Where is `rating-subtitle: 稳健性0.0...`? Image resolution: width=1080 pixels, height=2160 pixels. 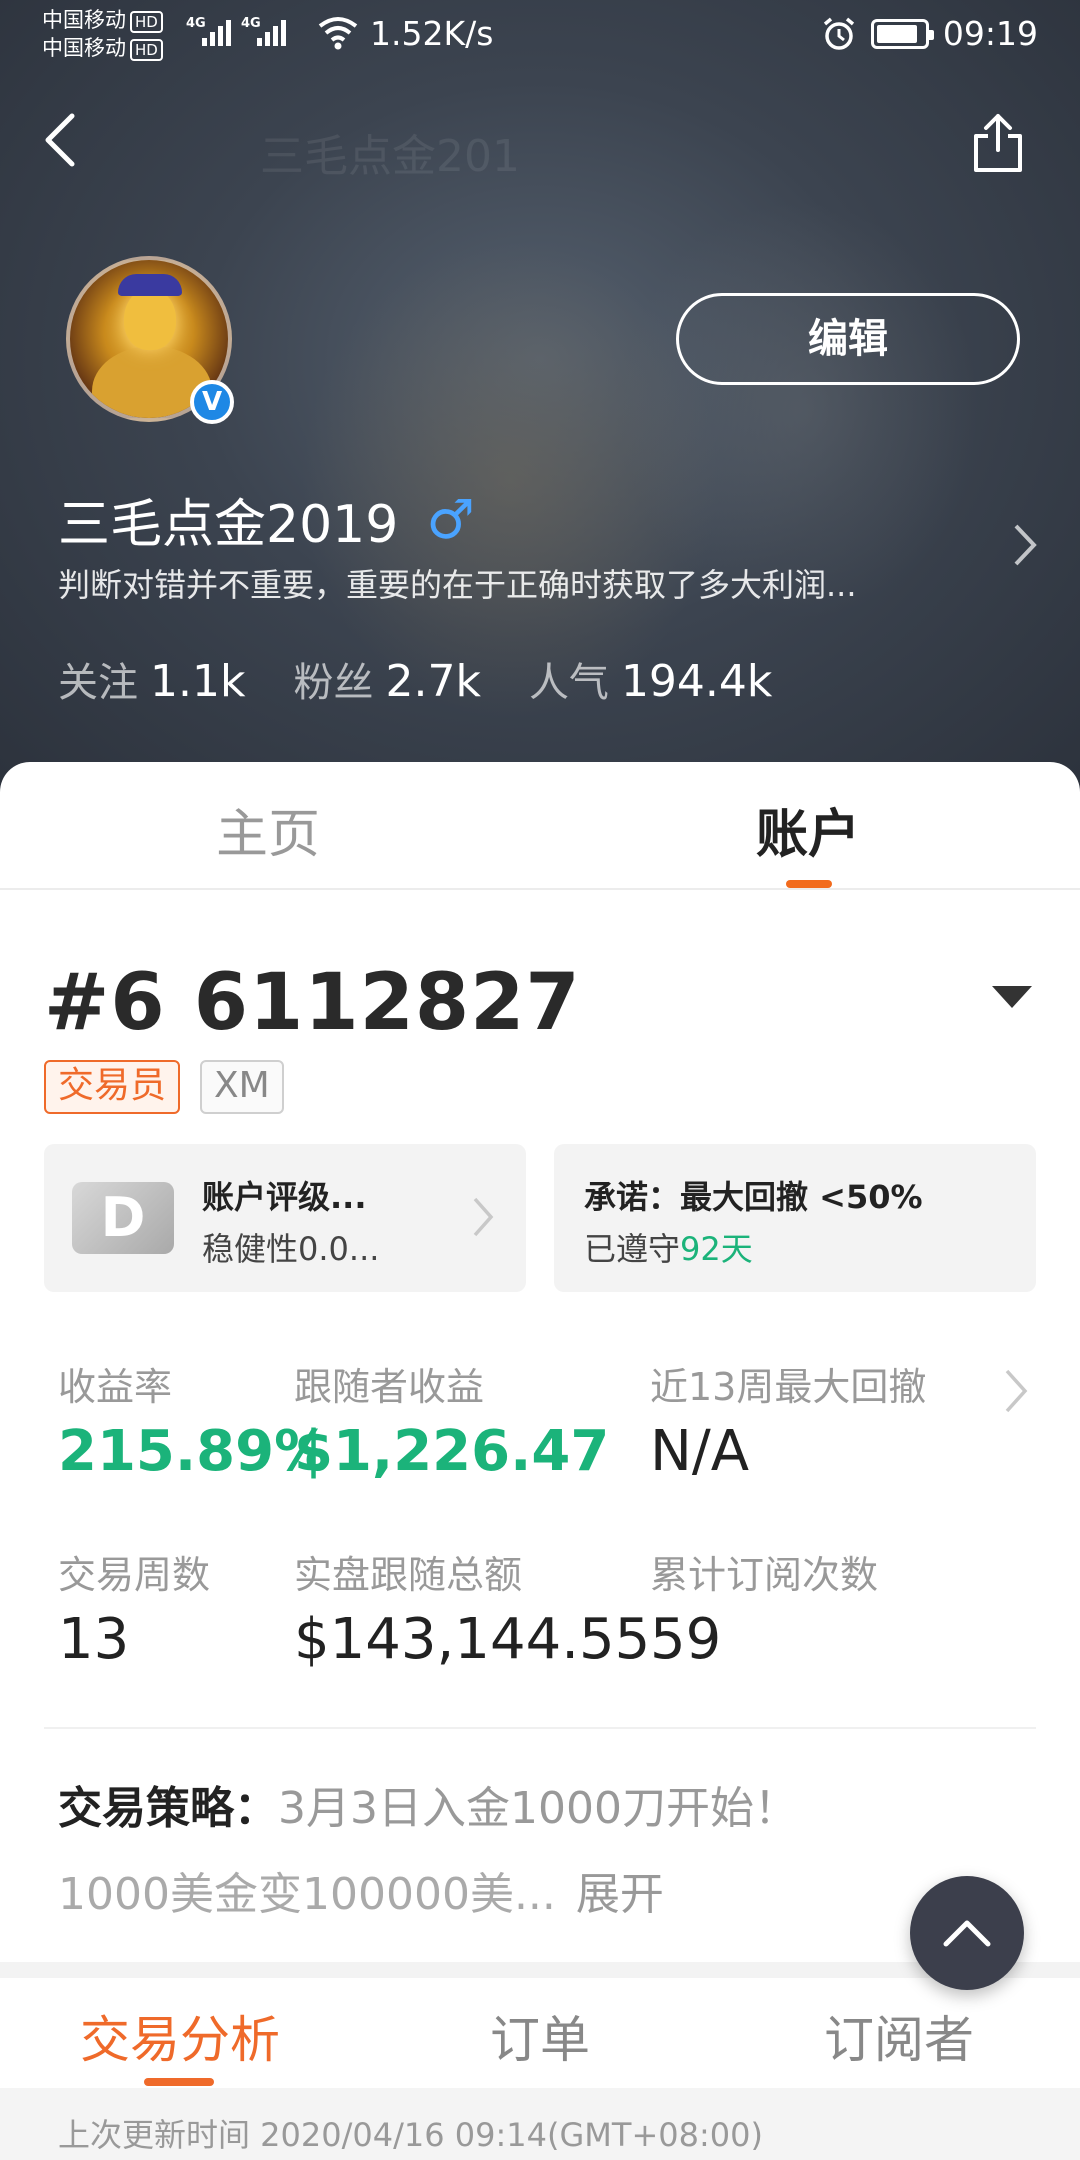
rating-subtitle: 稳健性0.0... is located at coordinates (291, 1249).